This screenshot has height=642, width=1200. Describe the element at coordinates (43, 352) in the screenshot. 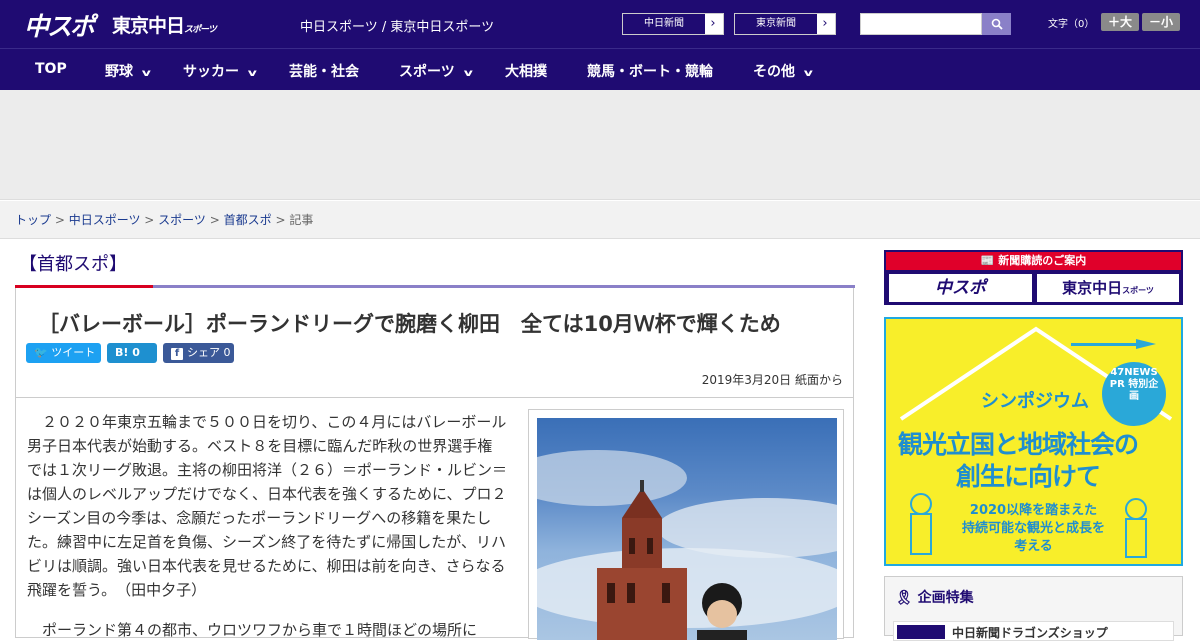

I see `twitter-icon: 🐦` at that location.